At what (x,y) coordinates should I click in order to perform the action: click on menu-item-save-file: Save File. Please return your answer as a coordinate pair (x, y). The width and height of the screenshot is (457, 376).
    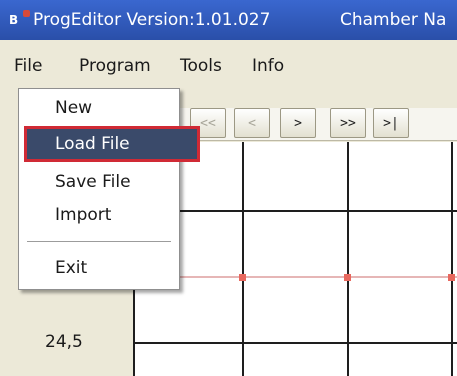
    Looking at the image, I should click on (99, 182).